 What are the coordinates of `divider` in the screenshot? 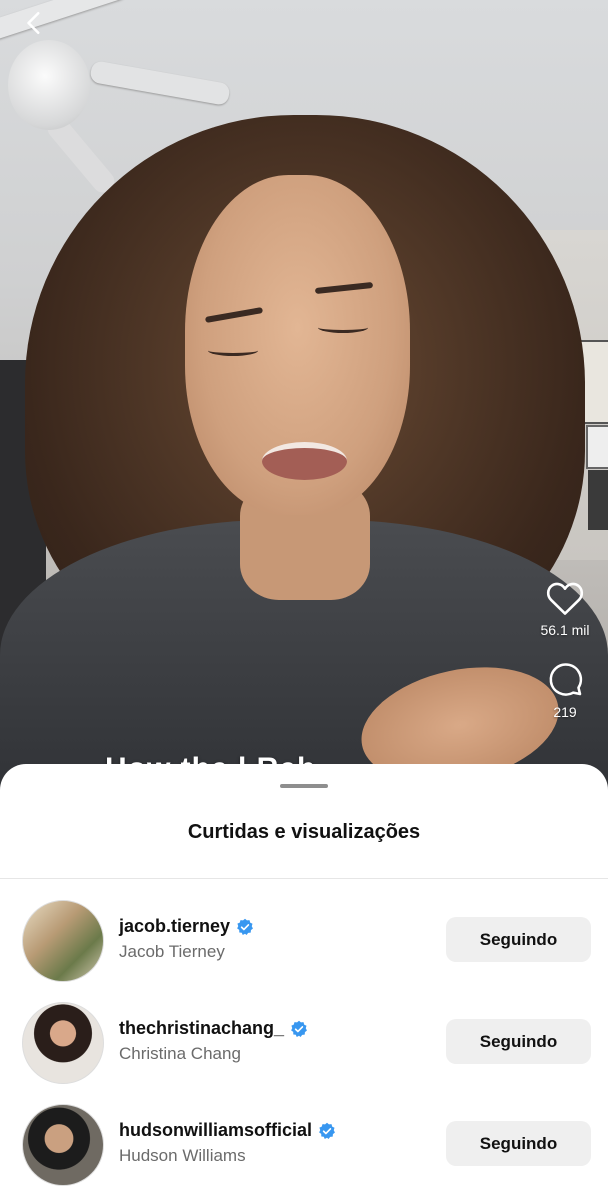 It's located at (304, 878).